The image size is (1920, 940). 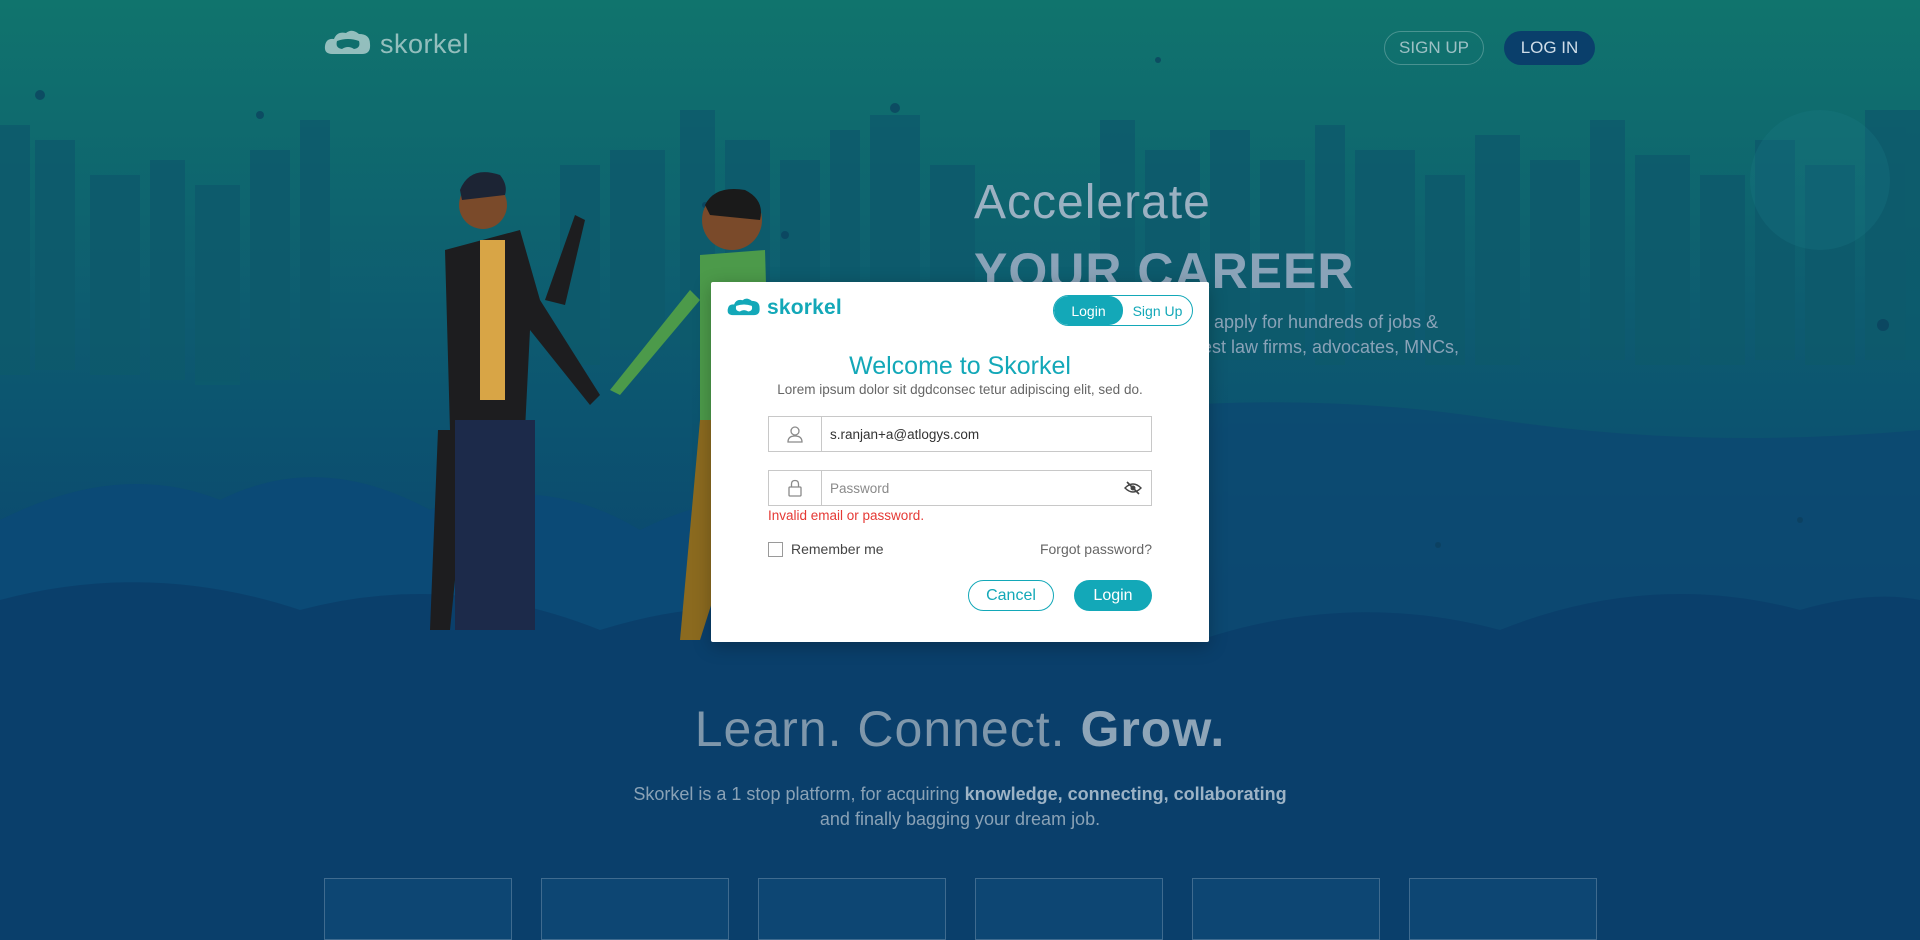 I want to click on login-submit-button: Login, so click(x=1113, y=595).